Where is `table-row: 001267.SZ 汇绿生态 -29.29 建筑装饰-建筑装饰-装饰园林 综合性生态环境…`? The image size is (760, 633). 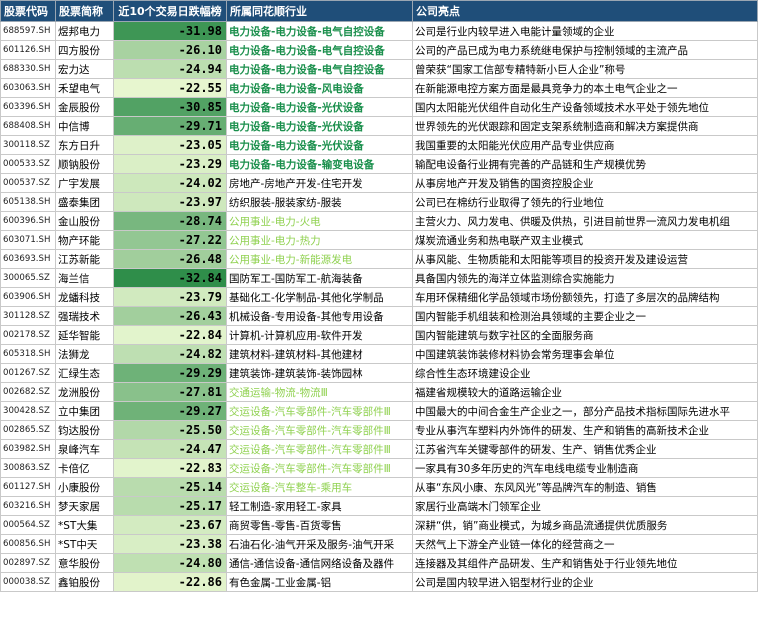 table-row: 001267.SZ 汇绿生态 -29.29 建筑装饰-建筑装饰-装饰园林 综合性生态环境… is located at coordinates (379, 373).